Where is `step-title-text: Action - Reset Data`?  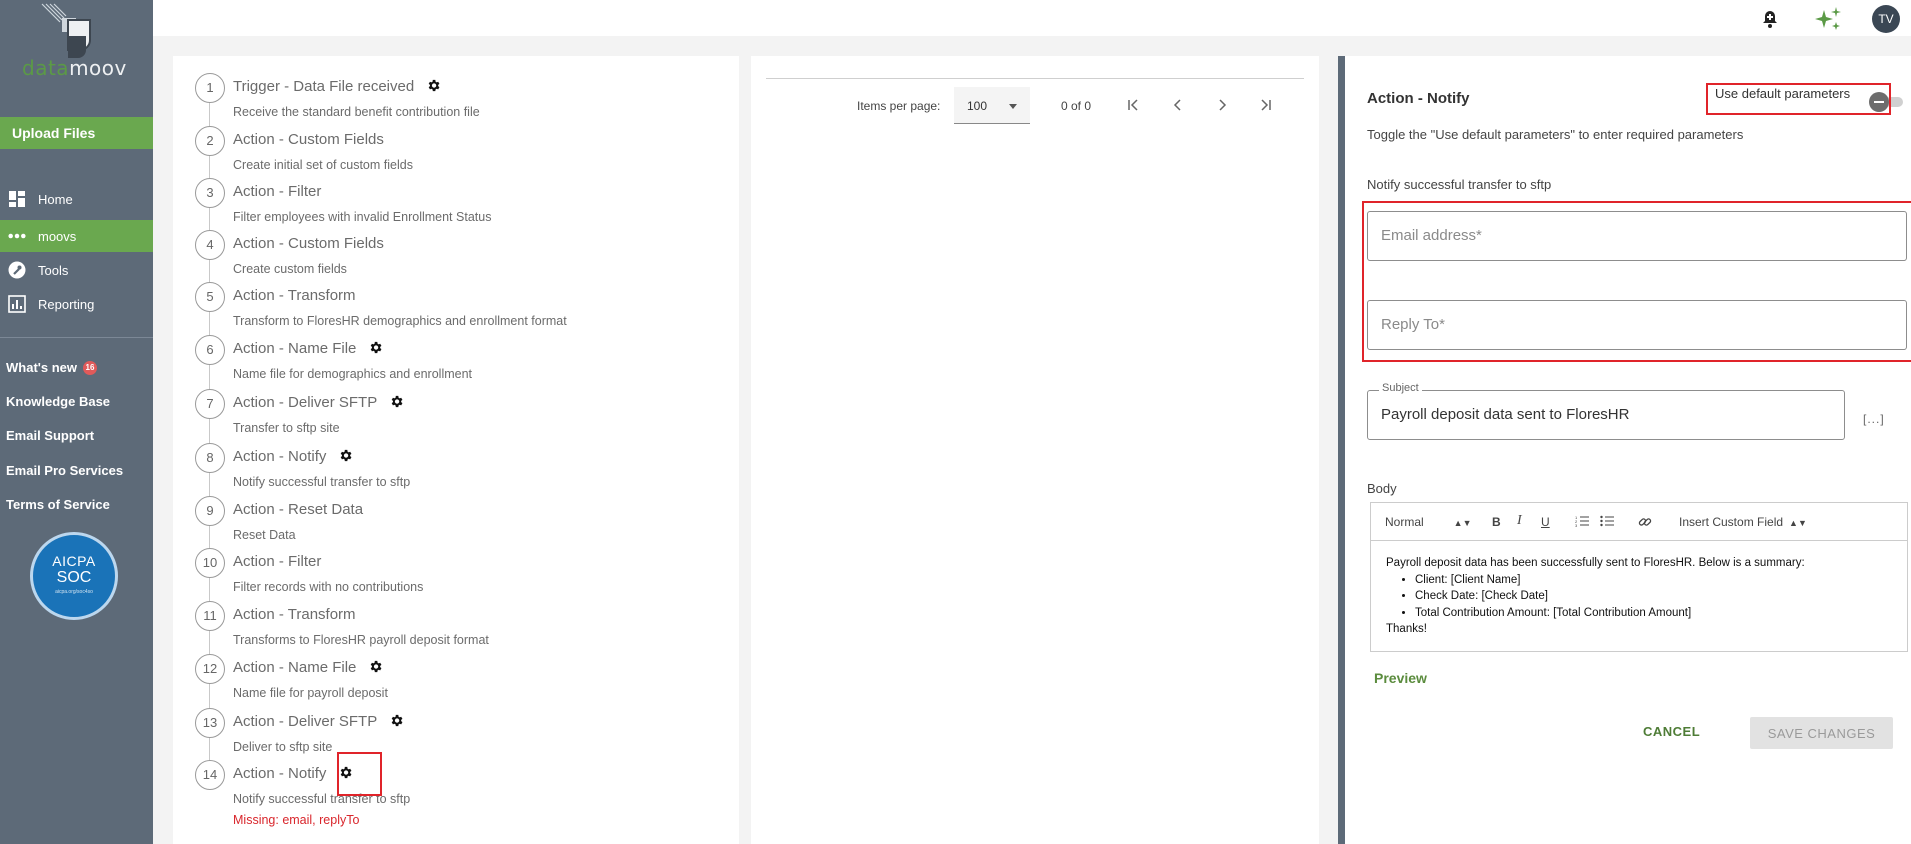 step-title-text: Action - Reset Data is located at coordinates (298, 509).